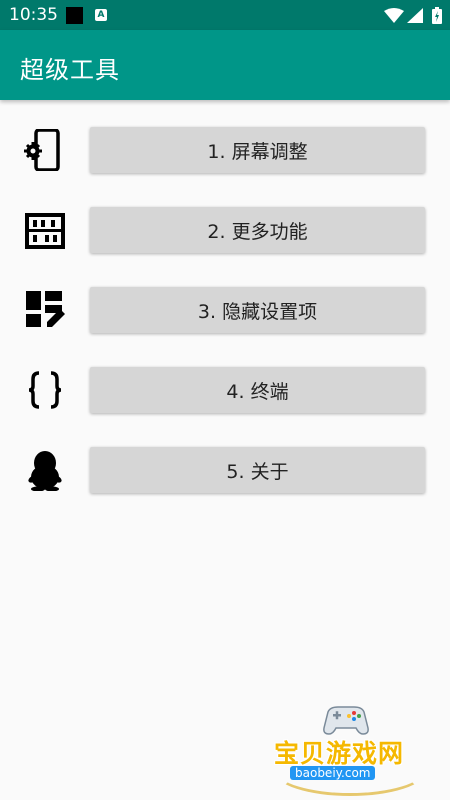 The image size is (450, 800). I want to click on hidden-settings-button: 3. 隐藏设置项, so click(257, 310).